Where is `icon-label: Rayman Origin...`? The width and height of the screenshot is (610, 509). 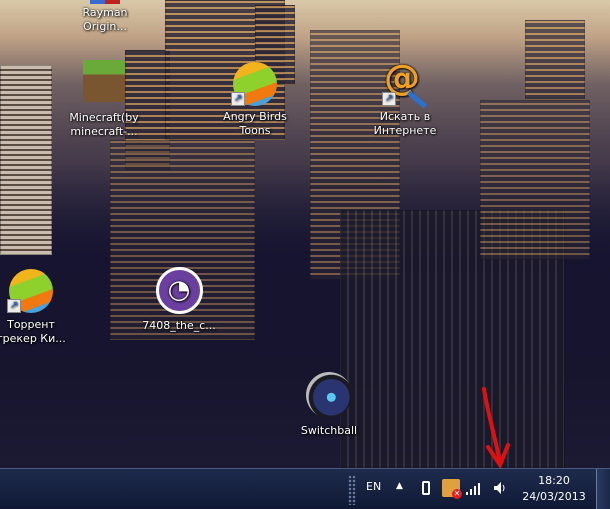
icon-label: Rayman Origin... is located at coordinates (105, 19).